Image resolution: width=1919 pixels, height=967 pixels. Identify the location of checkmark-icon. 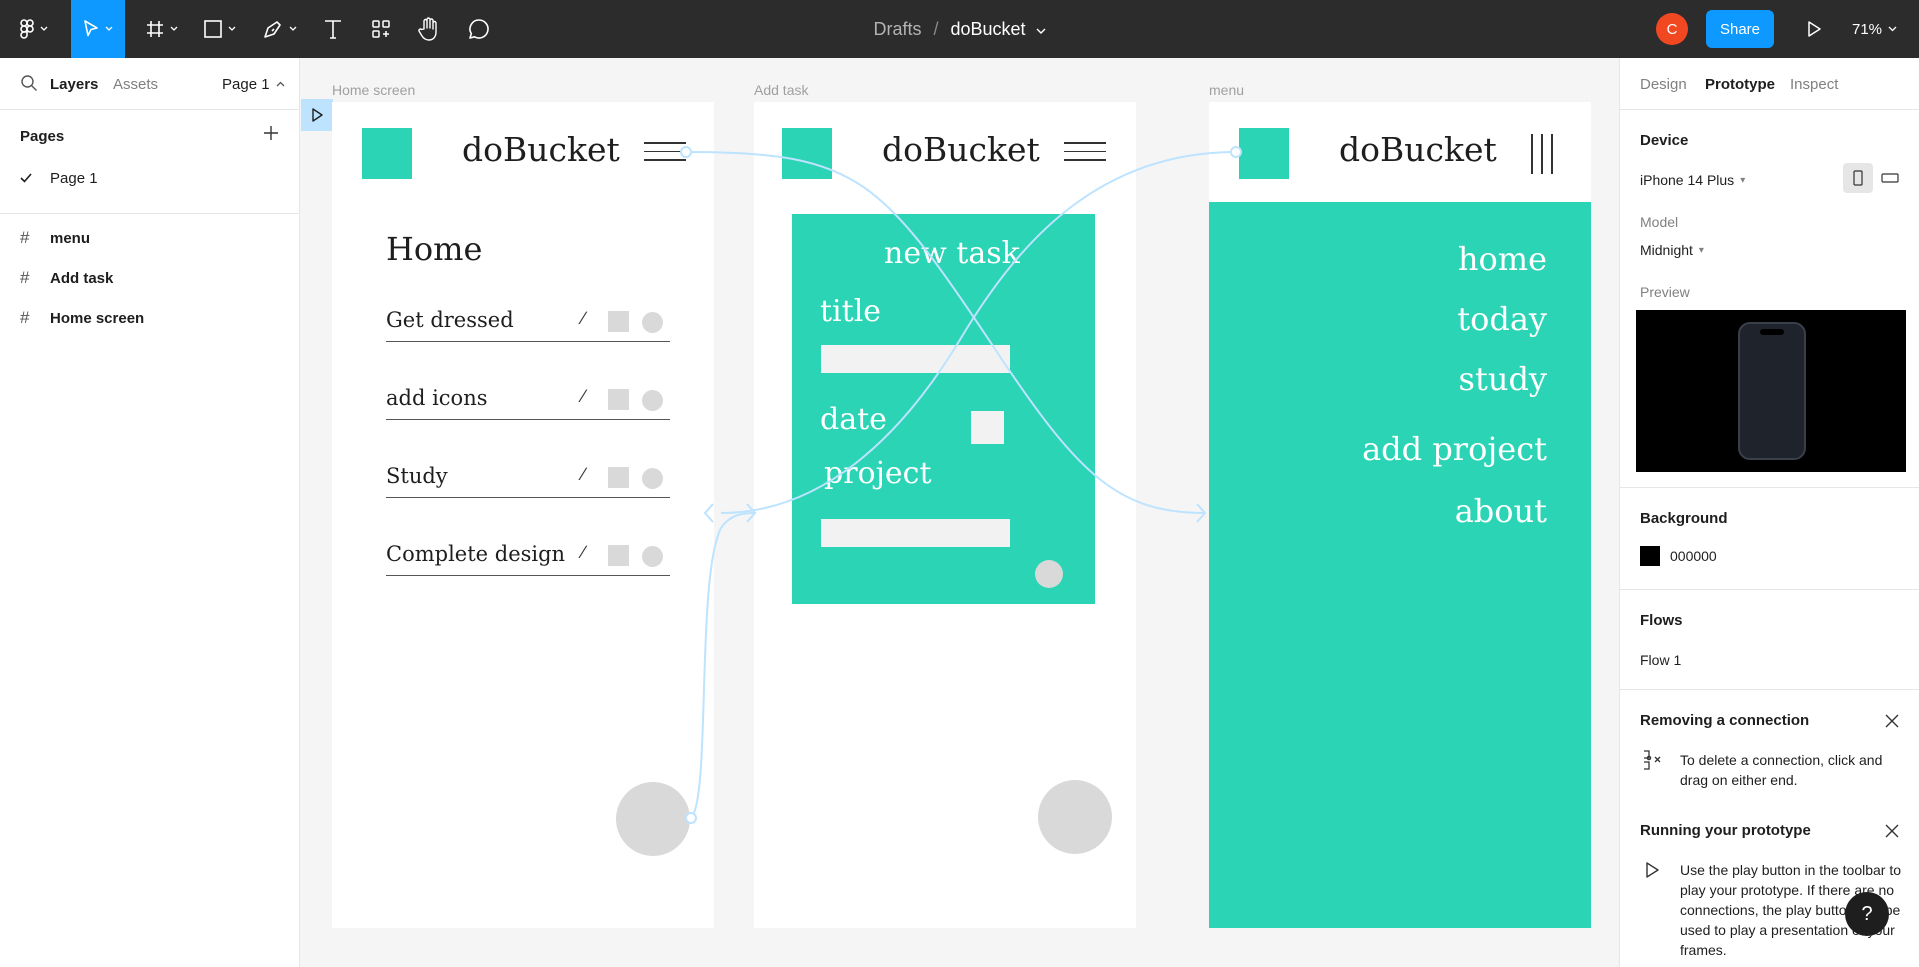
(35, 178).